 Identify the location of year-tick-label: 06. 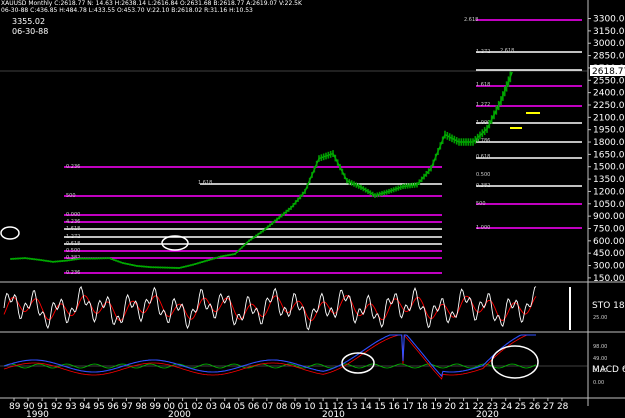
(254, 407).